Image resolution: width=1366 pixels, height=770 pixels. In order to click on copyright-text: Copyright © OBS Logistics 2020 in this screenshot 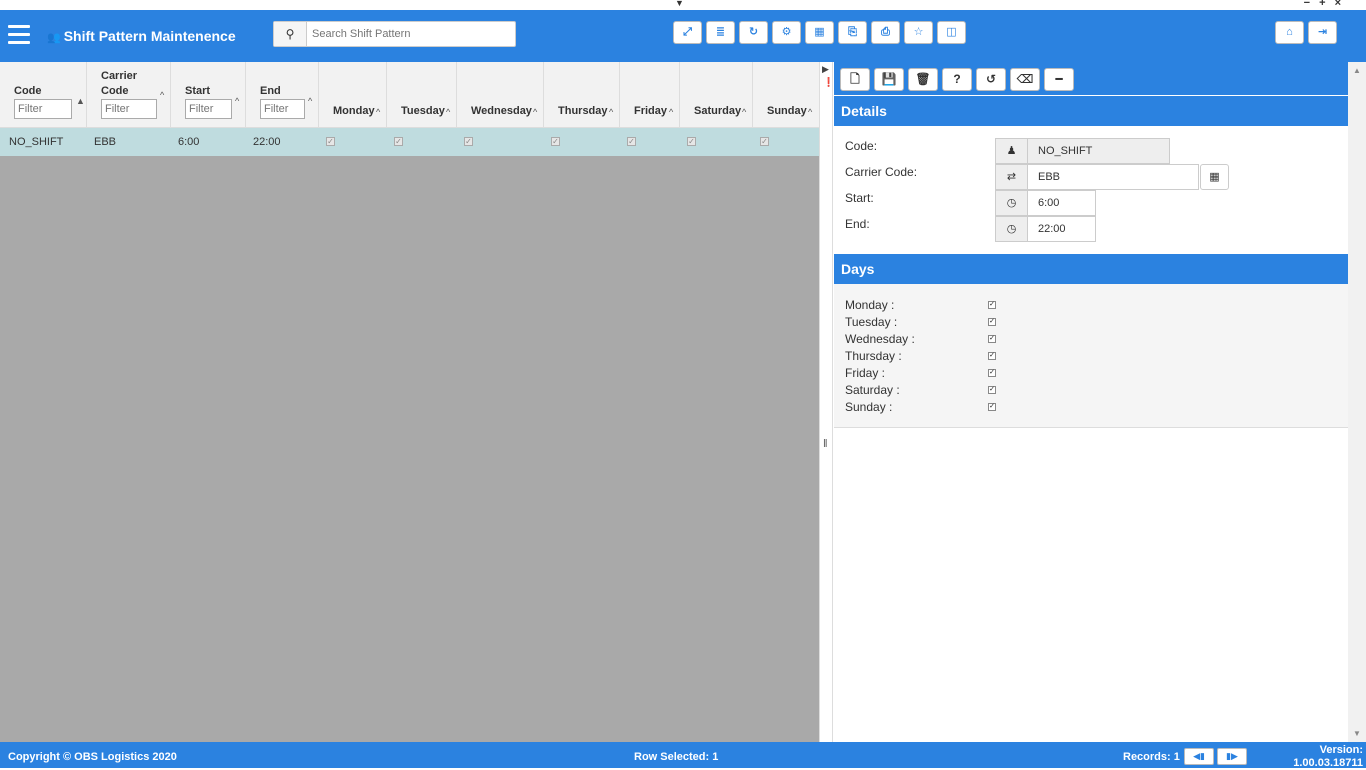, I will do `click(92, 757)`.